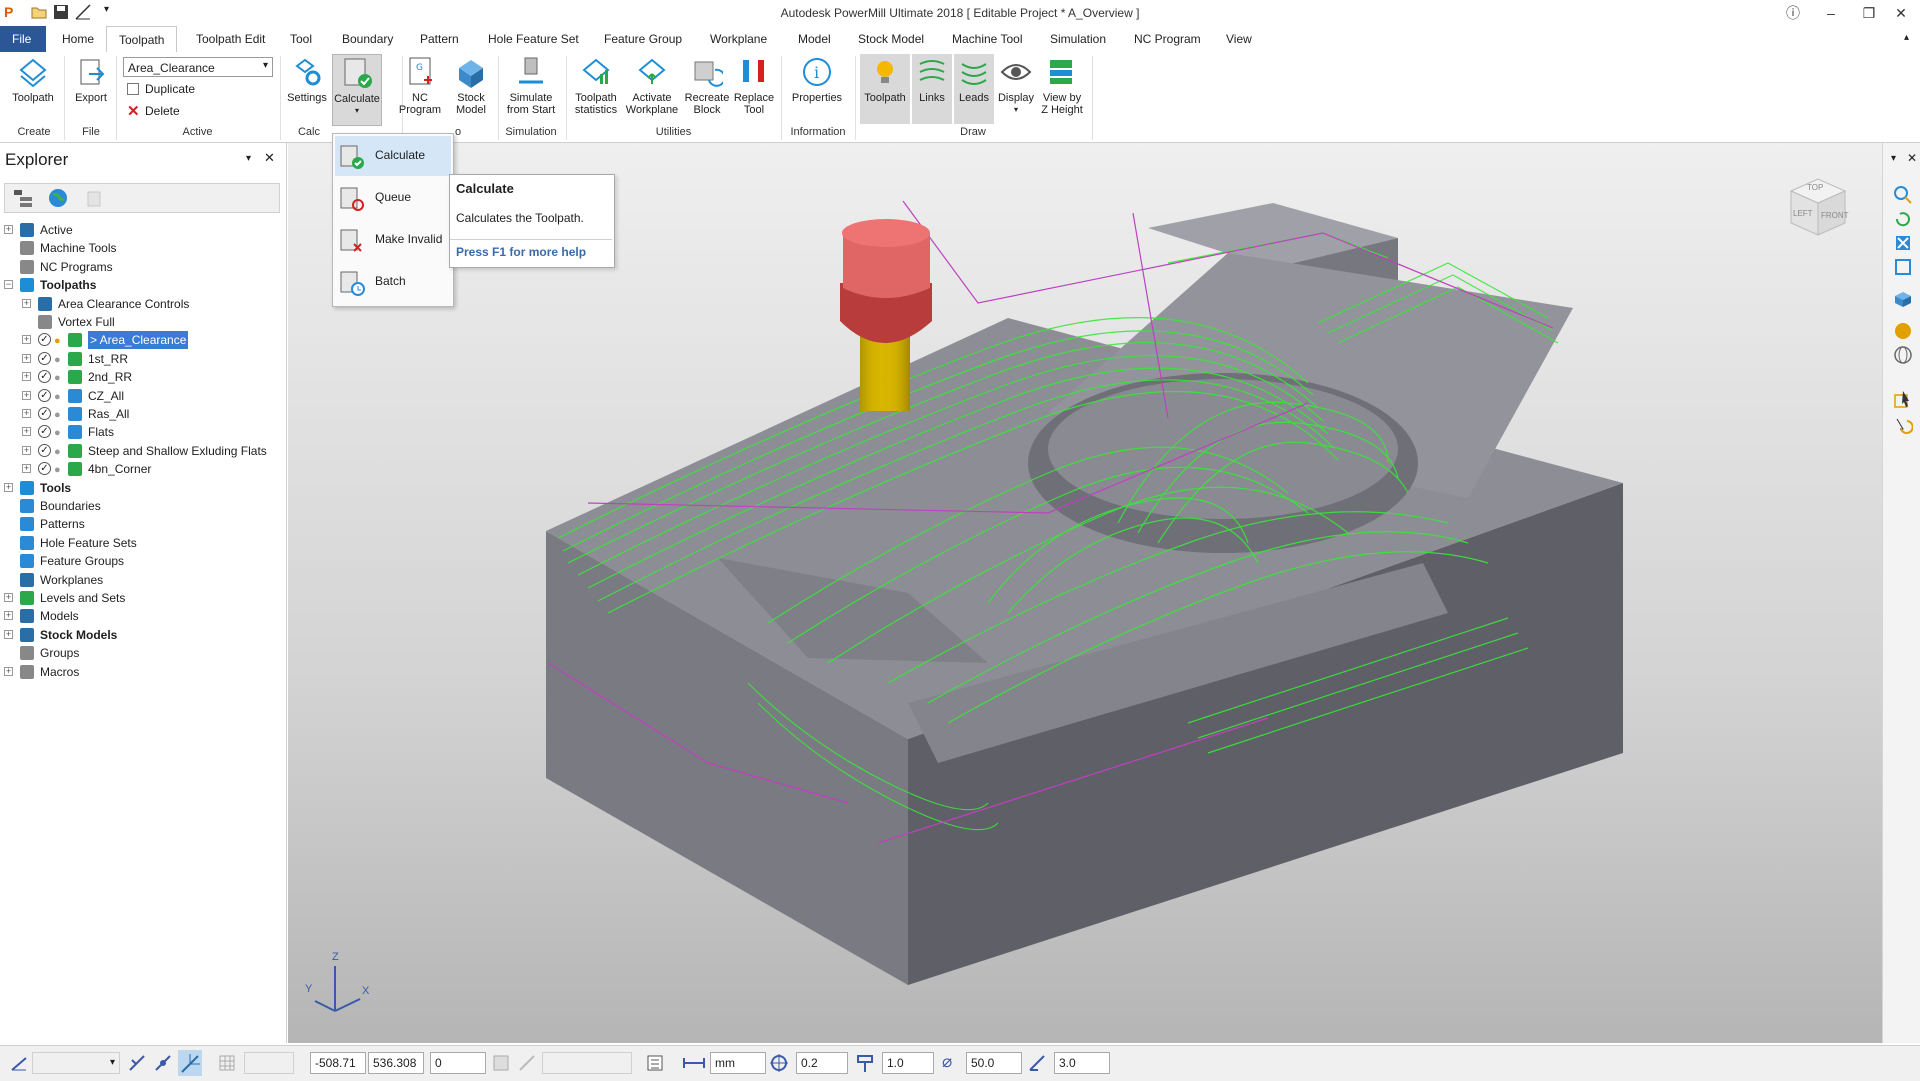  I want to click on properties-button: i Properties, so click(817, 80).